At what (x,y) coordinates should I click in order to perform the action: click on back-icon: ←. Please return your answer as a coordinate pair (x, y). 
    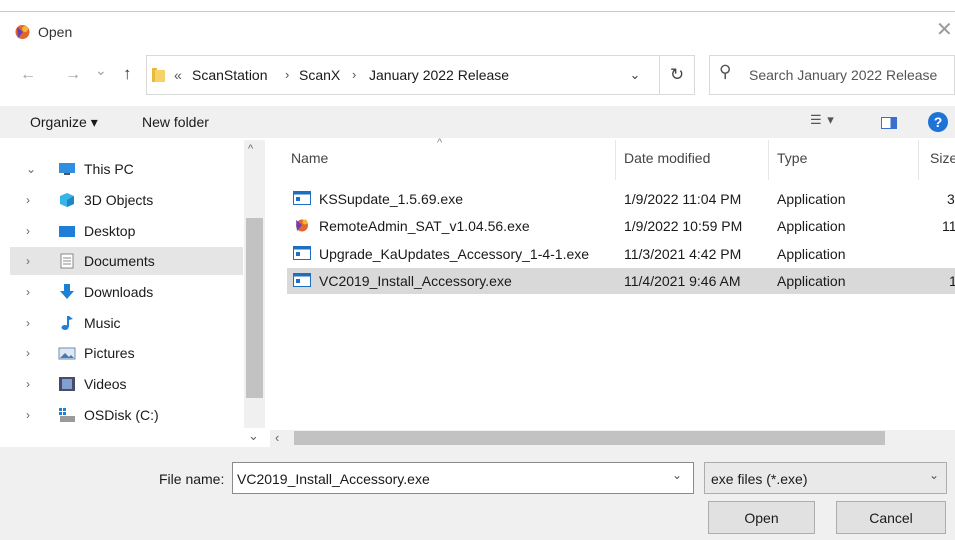
    Looking at the image, I should click on (28, 75).